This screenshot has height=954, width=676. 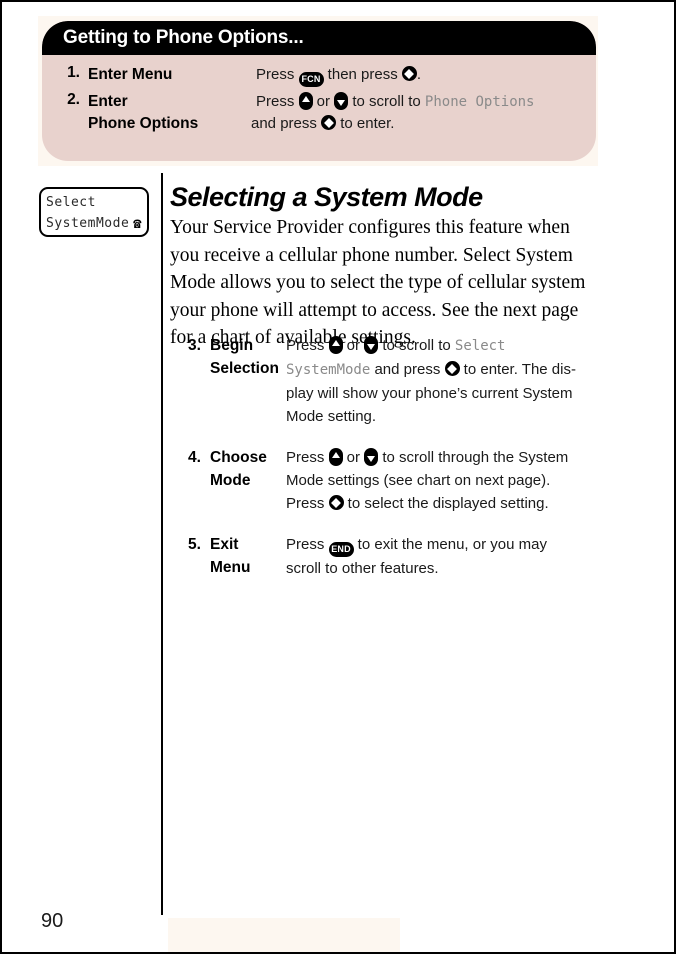 I want to click on callout-step-1-titleblock: Enter Menu, so click(x=168, y=75).